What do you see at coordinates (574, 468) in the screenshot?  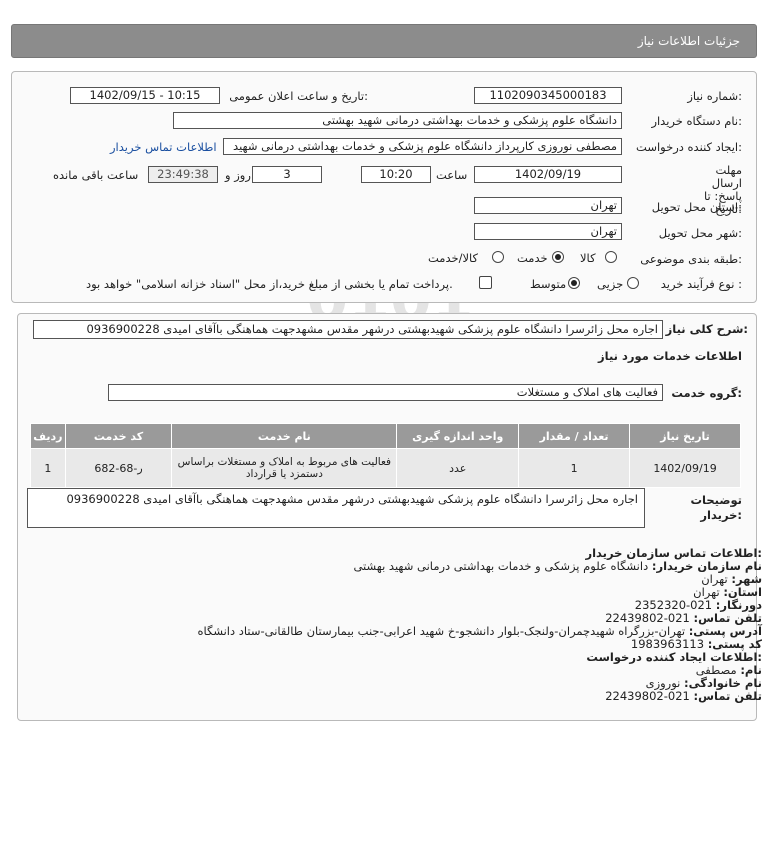 I see `cell-qty: 1` at bounding box center [574, 468].